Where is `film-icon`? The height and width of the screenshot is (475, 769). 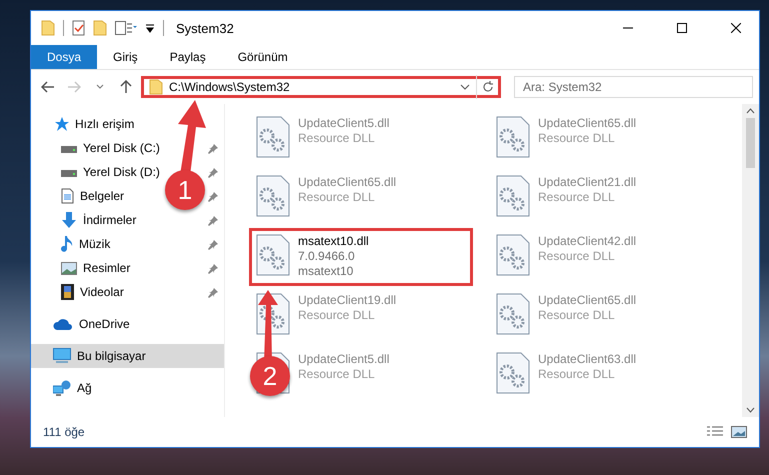 film-icon is located at coordinates (67, 292).